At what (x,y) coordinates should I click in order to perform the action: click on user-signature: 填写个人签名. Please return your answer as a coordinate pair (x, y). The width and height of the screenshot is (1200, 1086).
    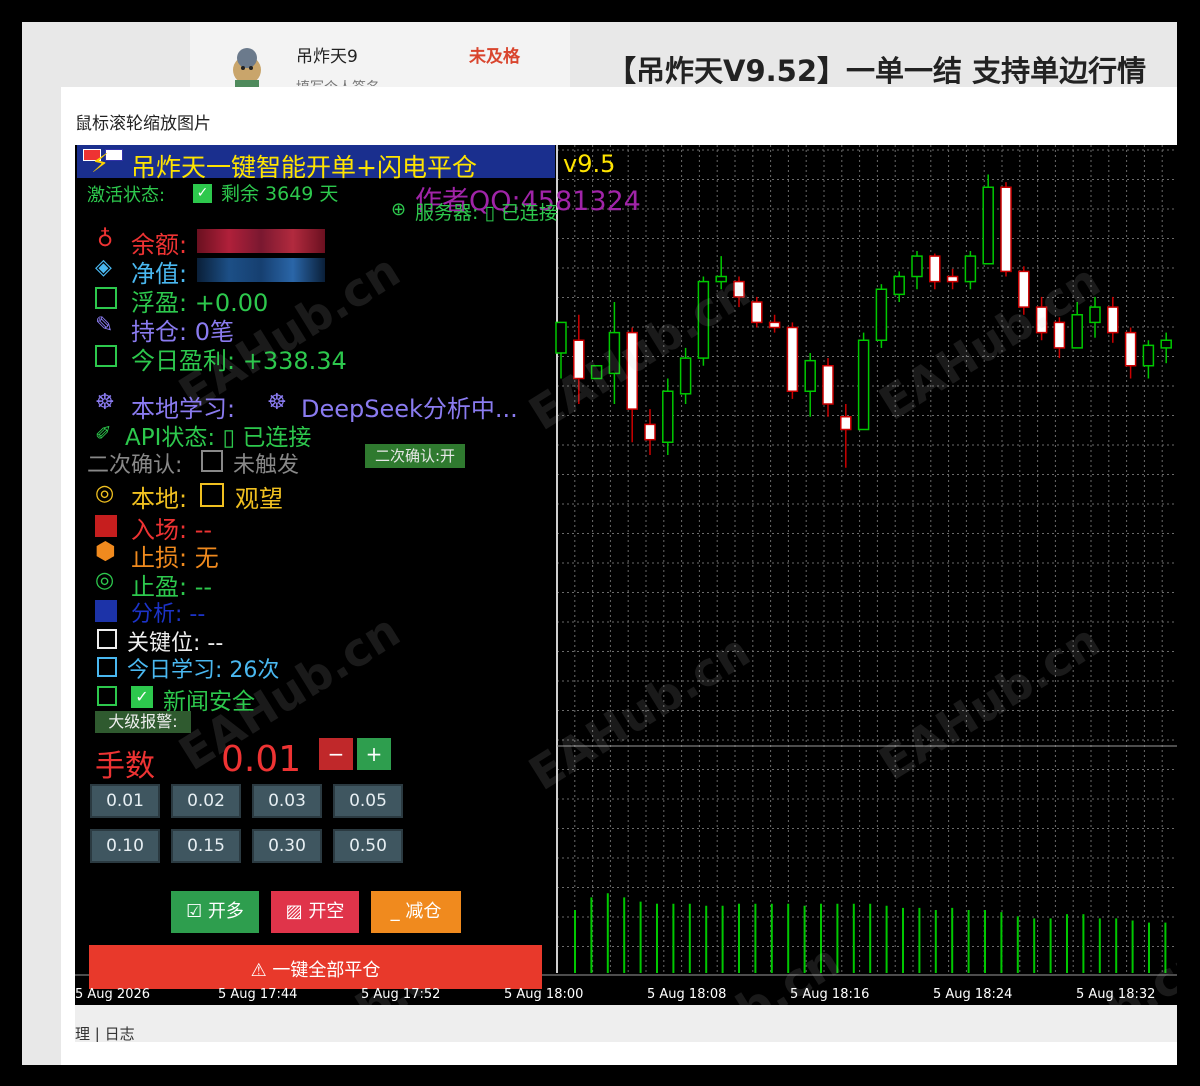
    Looking at the image, I should click on (338, 81).